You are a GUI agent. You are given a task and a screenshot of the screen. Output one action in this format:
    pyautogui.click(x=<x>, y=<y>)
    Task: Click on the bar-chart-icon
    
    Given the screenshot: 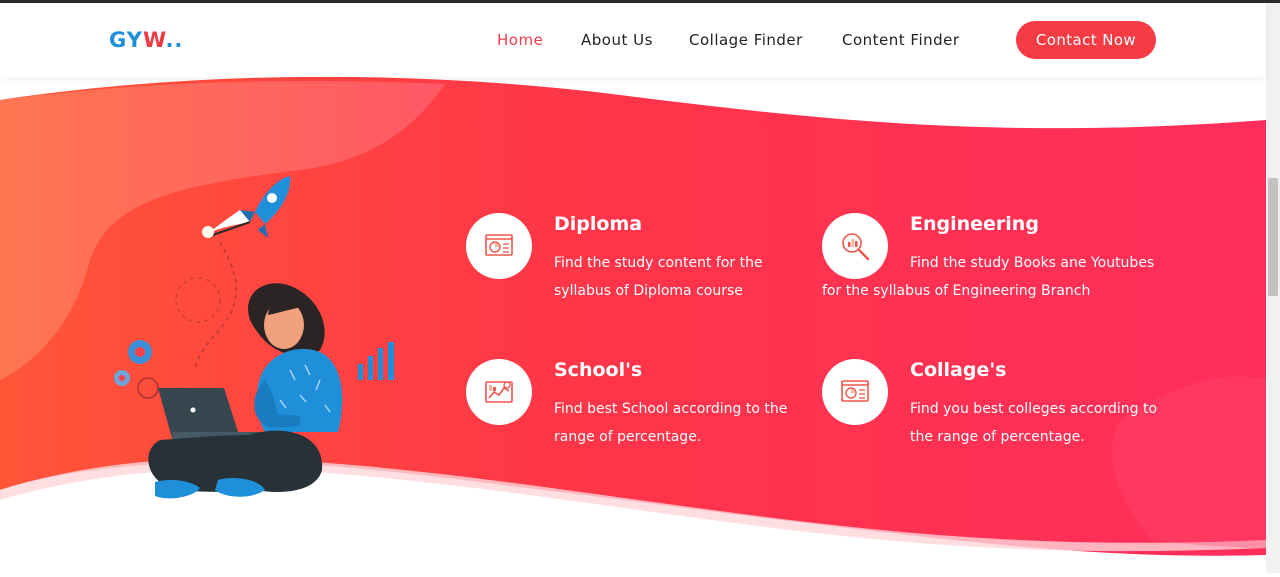 What is the action you would take?
    pyautogui.click(x=376, y=361)
    